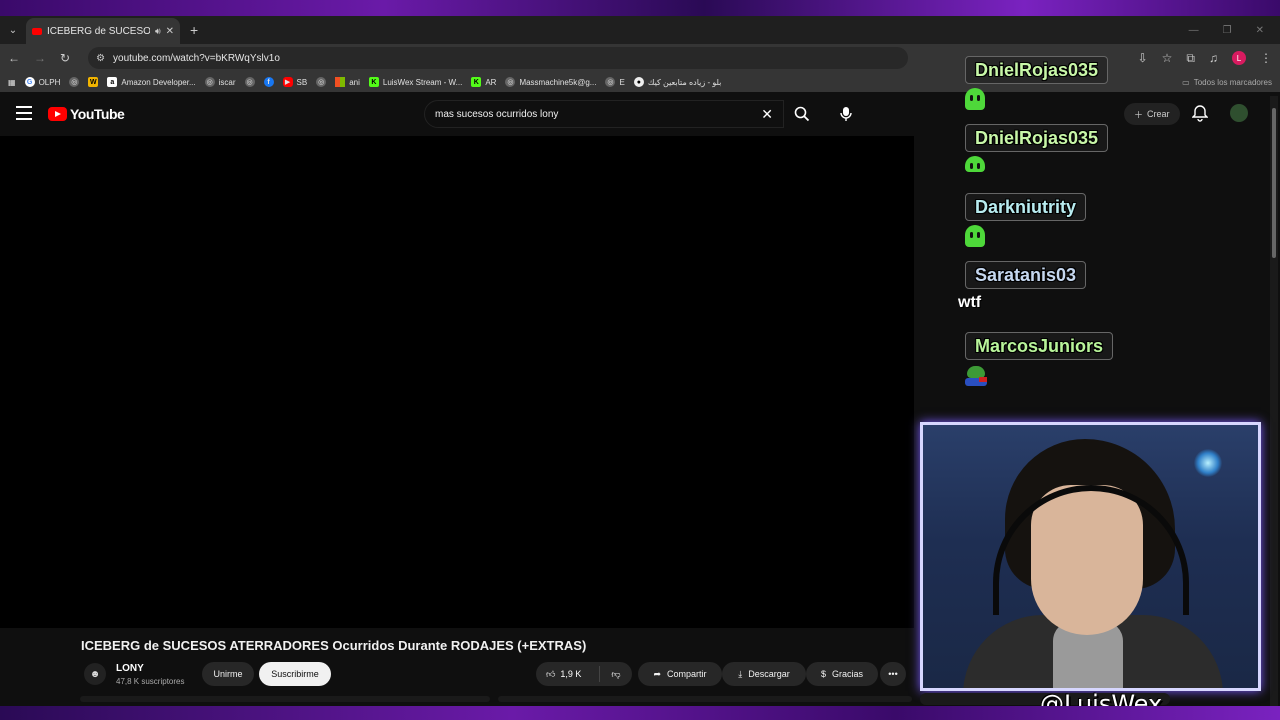 This screenshot has width=1280, height=720. What do you see at coordinates (802, 114) in the screenshot?
I see `search-button` at bounding box center [802, 114].